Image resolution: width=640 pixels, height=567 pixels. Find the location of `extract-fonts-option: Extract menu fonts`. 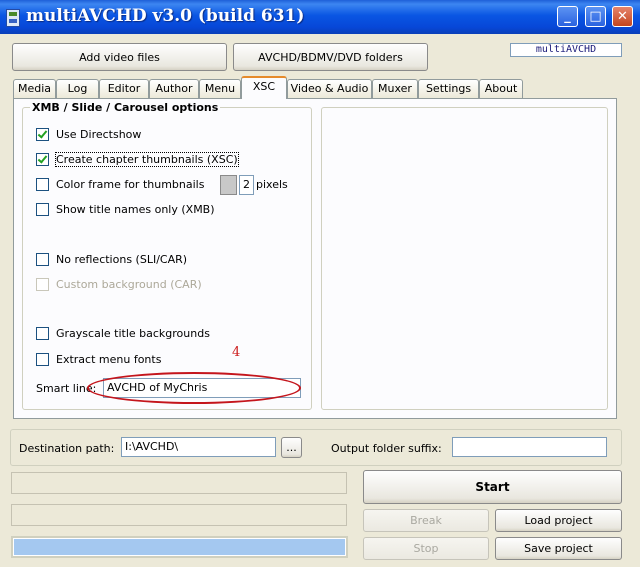

extract-fonts-option: Extract menu fonts is located at coordinates (98, 359).